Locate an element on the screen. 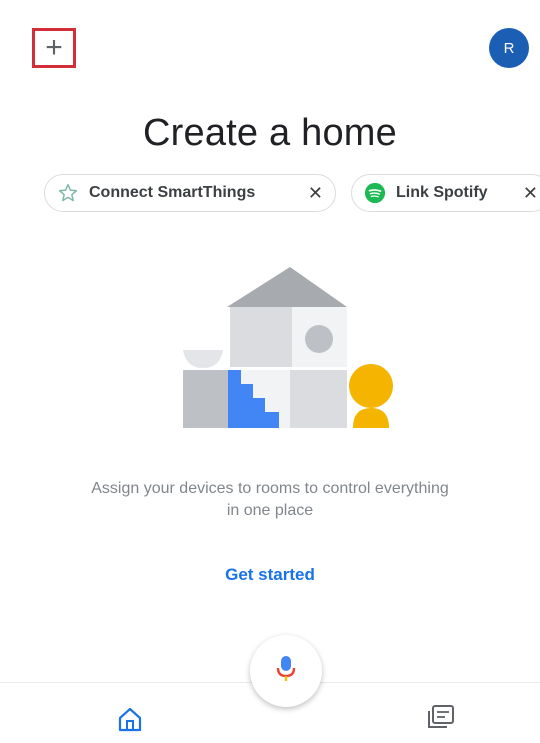  chip-label: Link Spotify is located at coordinates (442, 192).